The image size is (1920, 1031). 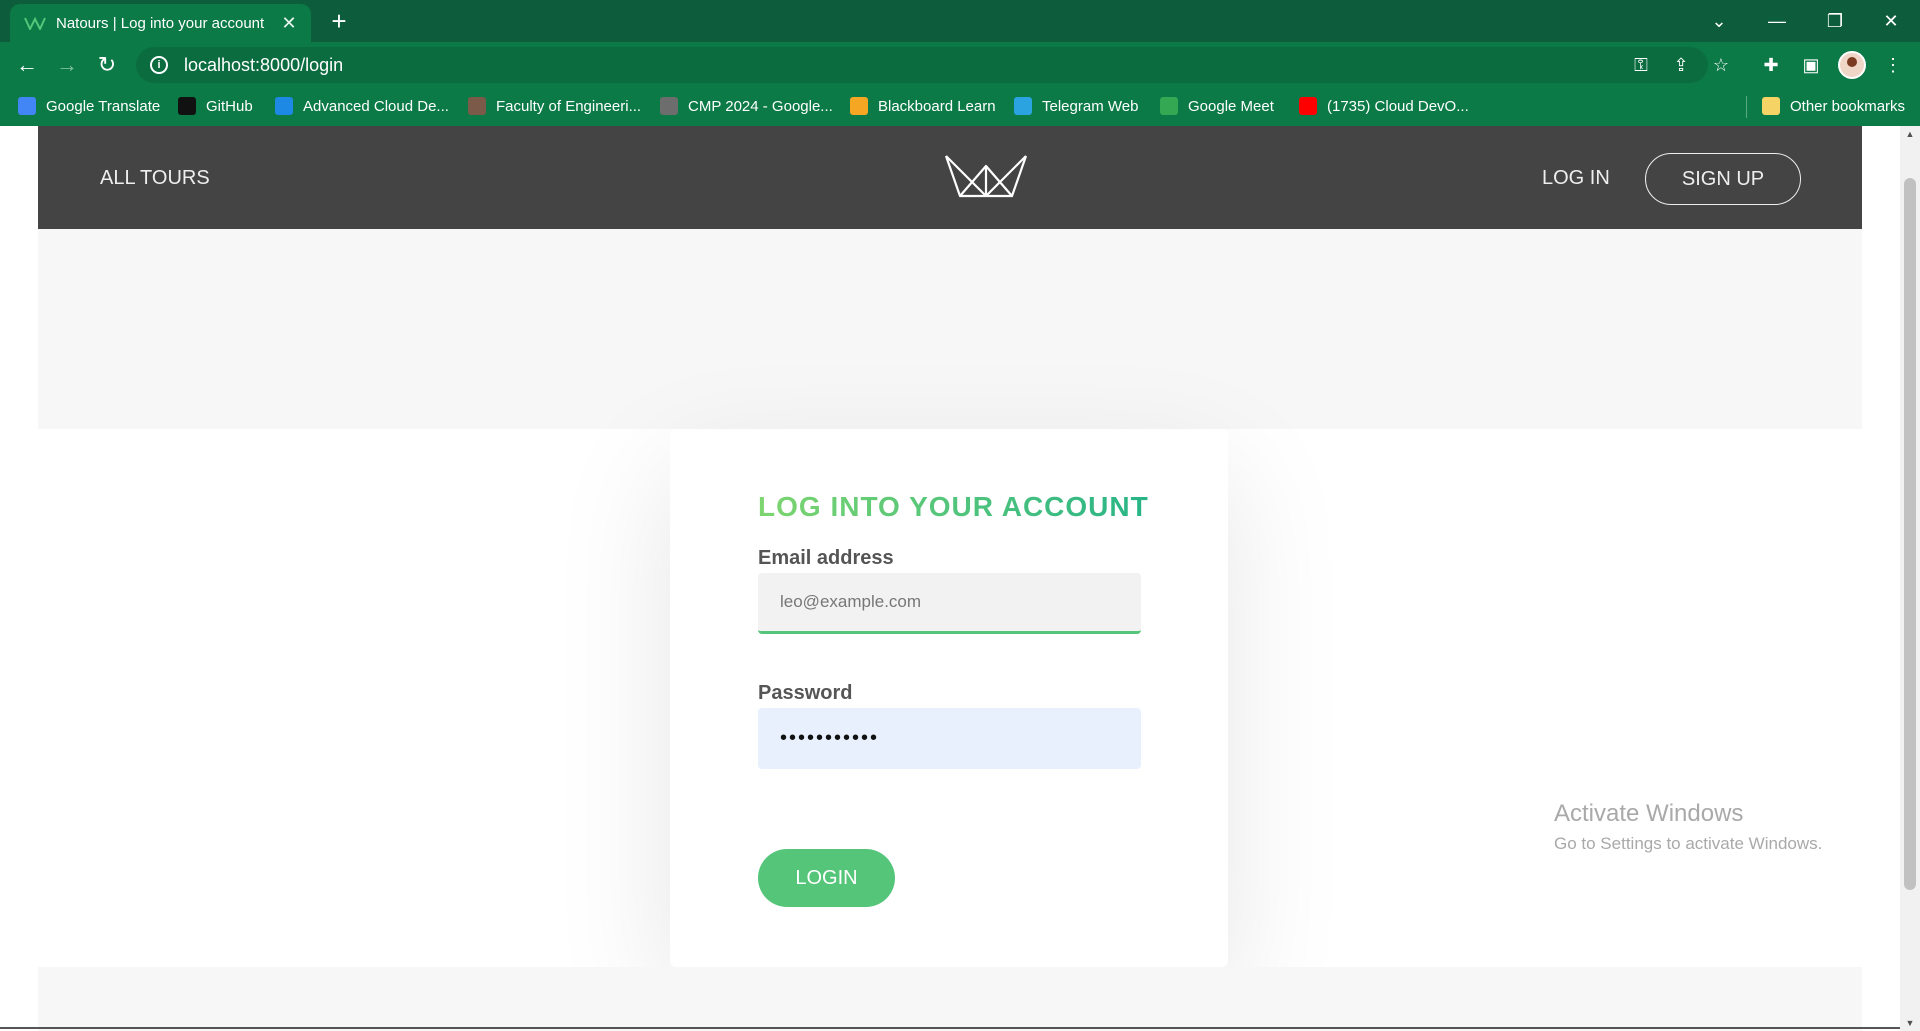 I want to click on bookmark-label: GitHub, so click(x=229, y=106).